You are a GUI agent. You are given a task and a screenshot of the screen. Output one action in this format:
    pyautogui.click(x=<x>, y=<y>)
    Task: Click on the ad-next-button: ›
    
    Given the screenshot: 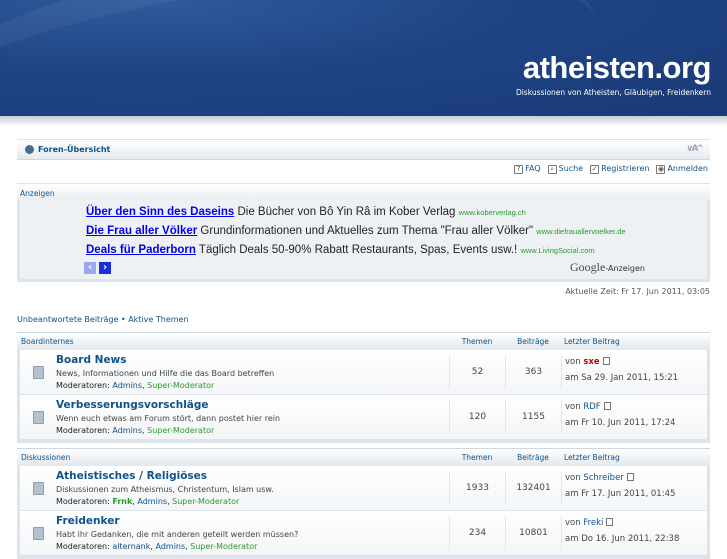 What is the action you would take?
    pyautogui.click(x=105, y=268)
    